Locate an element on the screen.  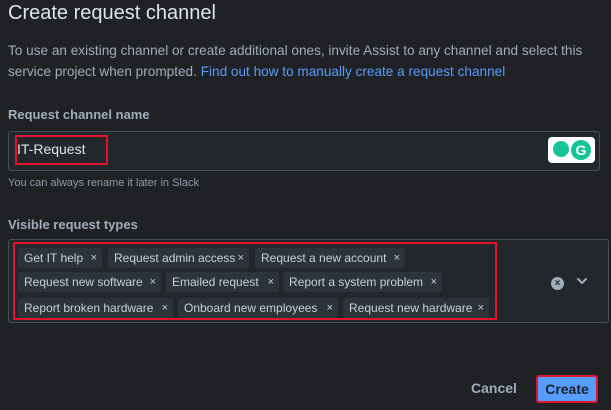
grammarly-logo-icon: G is located at coordinates (581, 150).